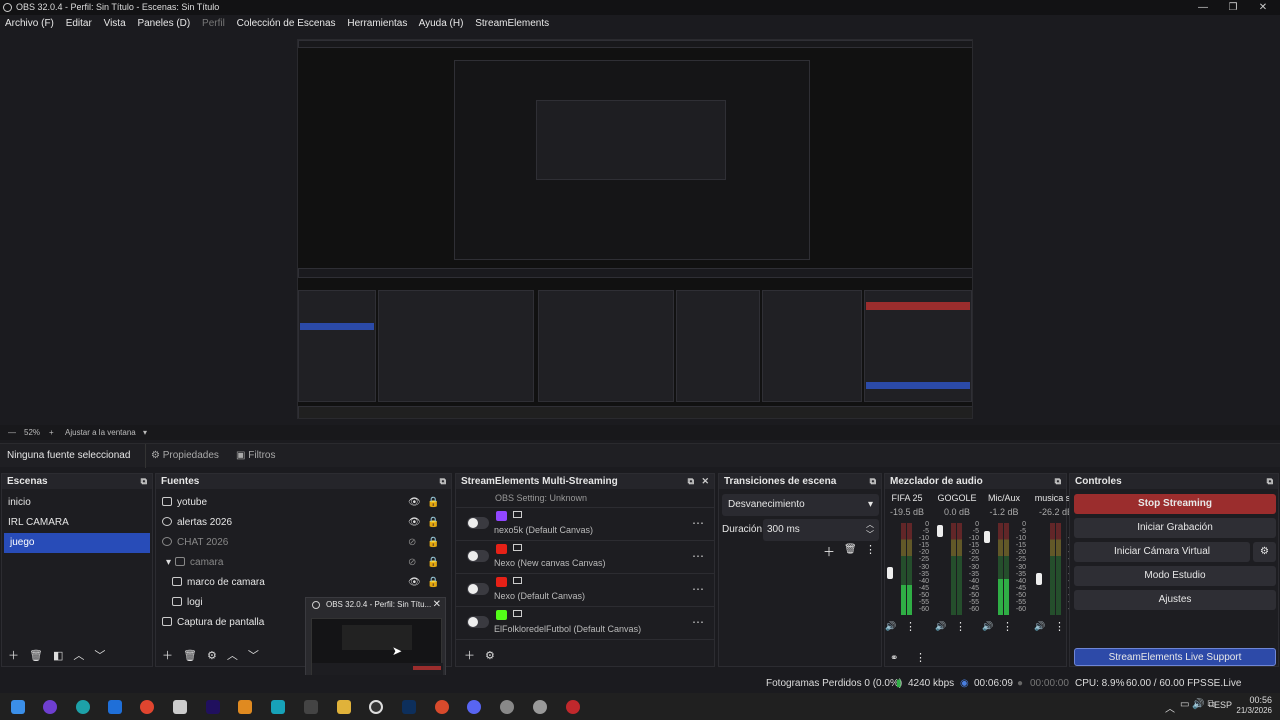  What do you see at coordinates (77, 543) in the screenshot?
I see `scene-item-selected: juego` at bounding box center [77, 543].